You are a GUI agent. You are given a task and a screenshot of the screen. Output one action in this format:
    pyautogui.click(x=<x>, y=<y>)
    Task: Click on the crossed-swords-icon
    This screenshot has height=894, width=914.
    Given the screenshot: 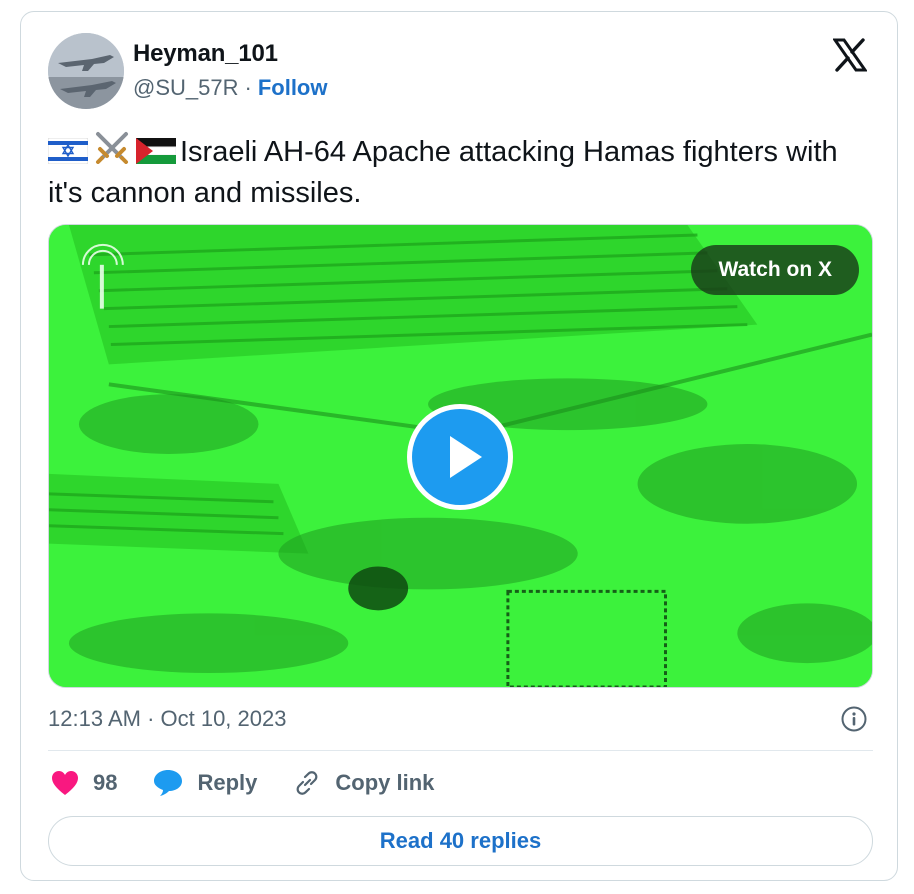 What is the action you would take?
    pyautogui.click(x=112, y=152)
    